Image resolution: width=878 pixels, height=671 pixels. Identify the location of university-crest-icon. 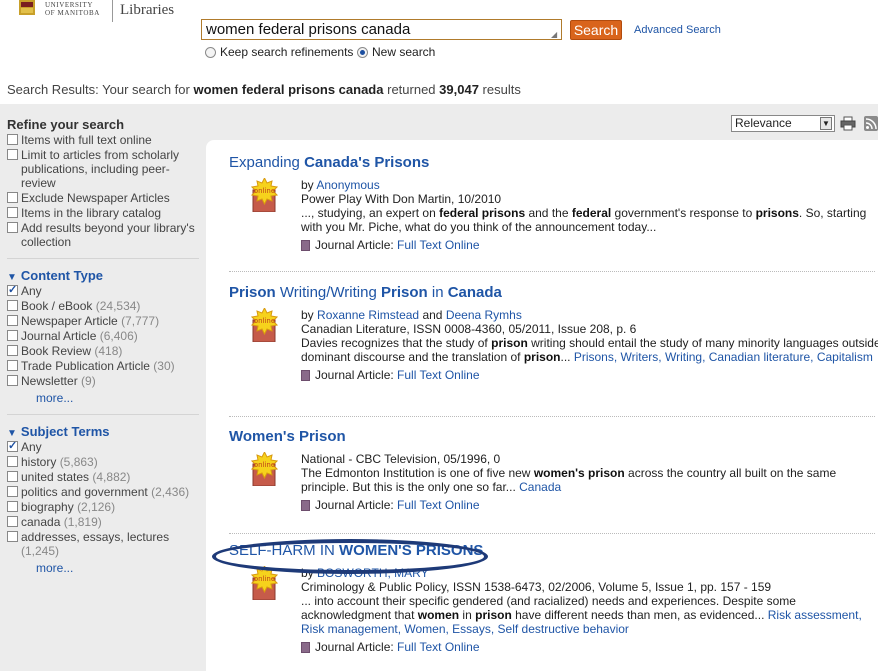
(27, 7).